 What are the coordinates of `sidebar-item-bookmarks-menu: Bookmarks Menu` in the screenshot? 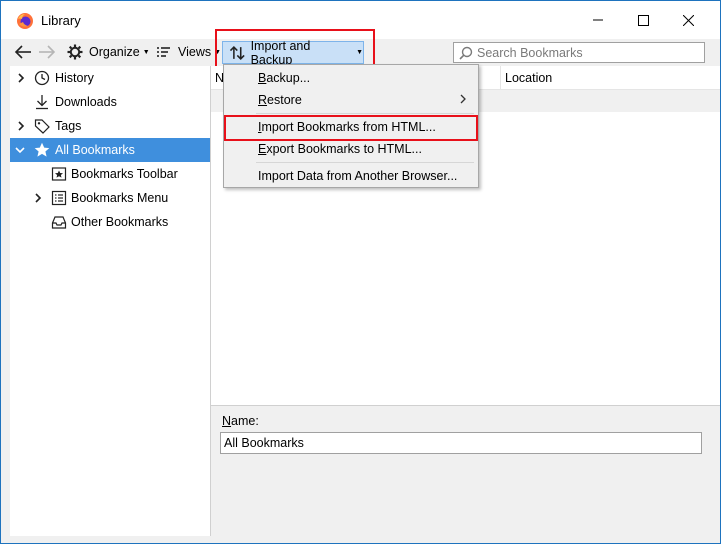 It's located at (110, 198).